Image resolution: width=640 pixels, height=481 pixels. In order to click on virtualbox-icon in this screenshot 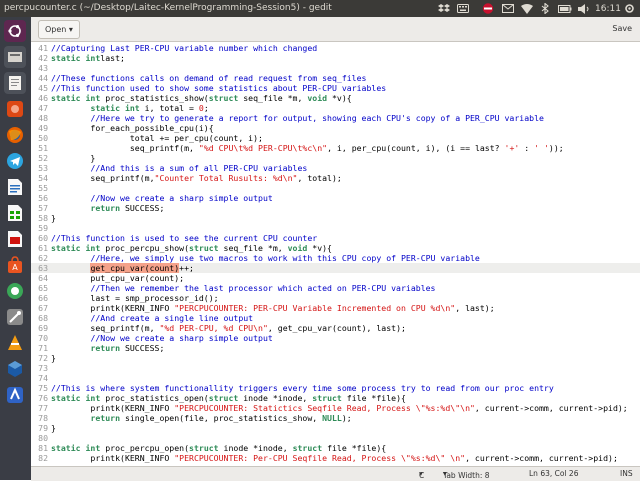, I will do `click(15, 369)`.